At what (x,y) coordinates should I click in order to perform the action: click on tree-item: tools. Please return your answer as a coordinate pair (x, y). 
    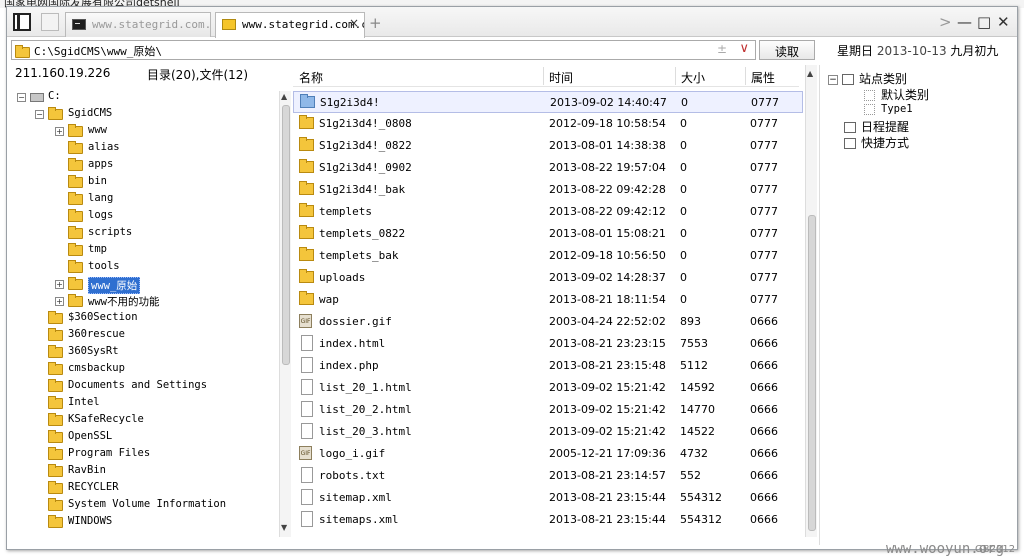
    Looking at the image, I should click on (87, 267).